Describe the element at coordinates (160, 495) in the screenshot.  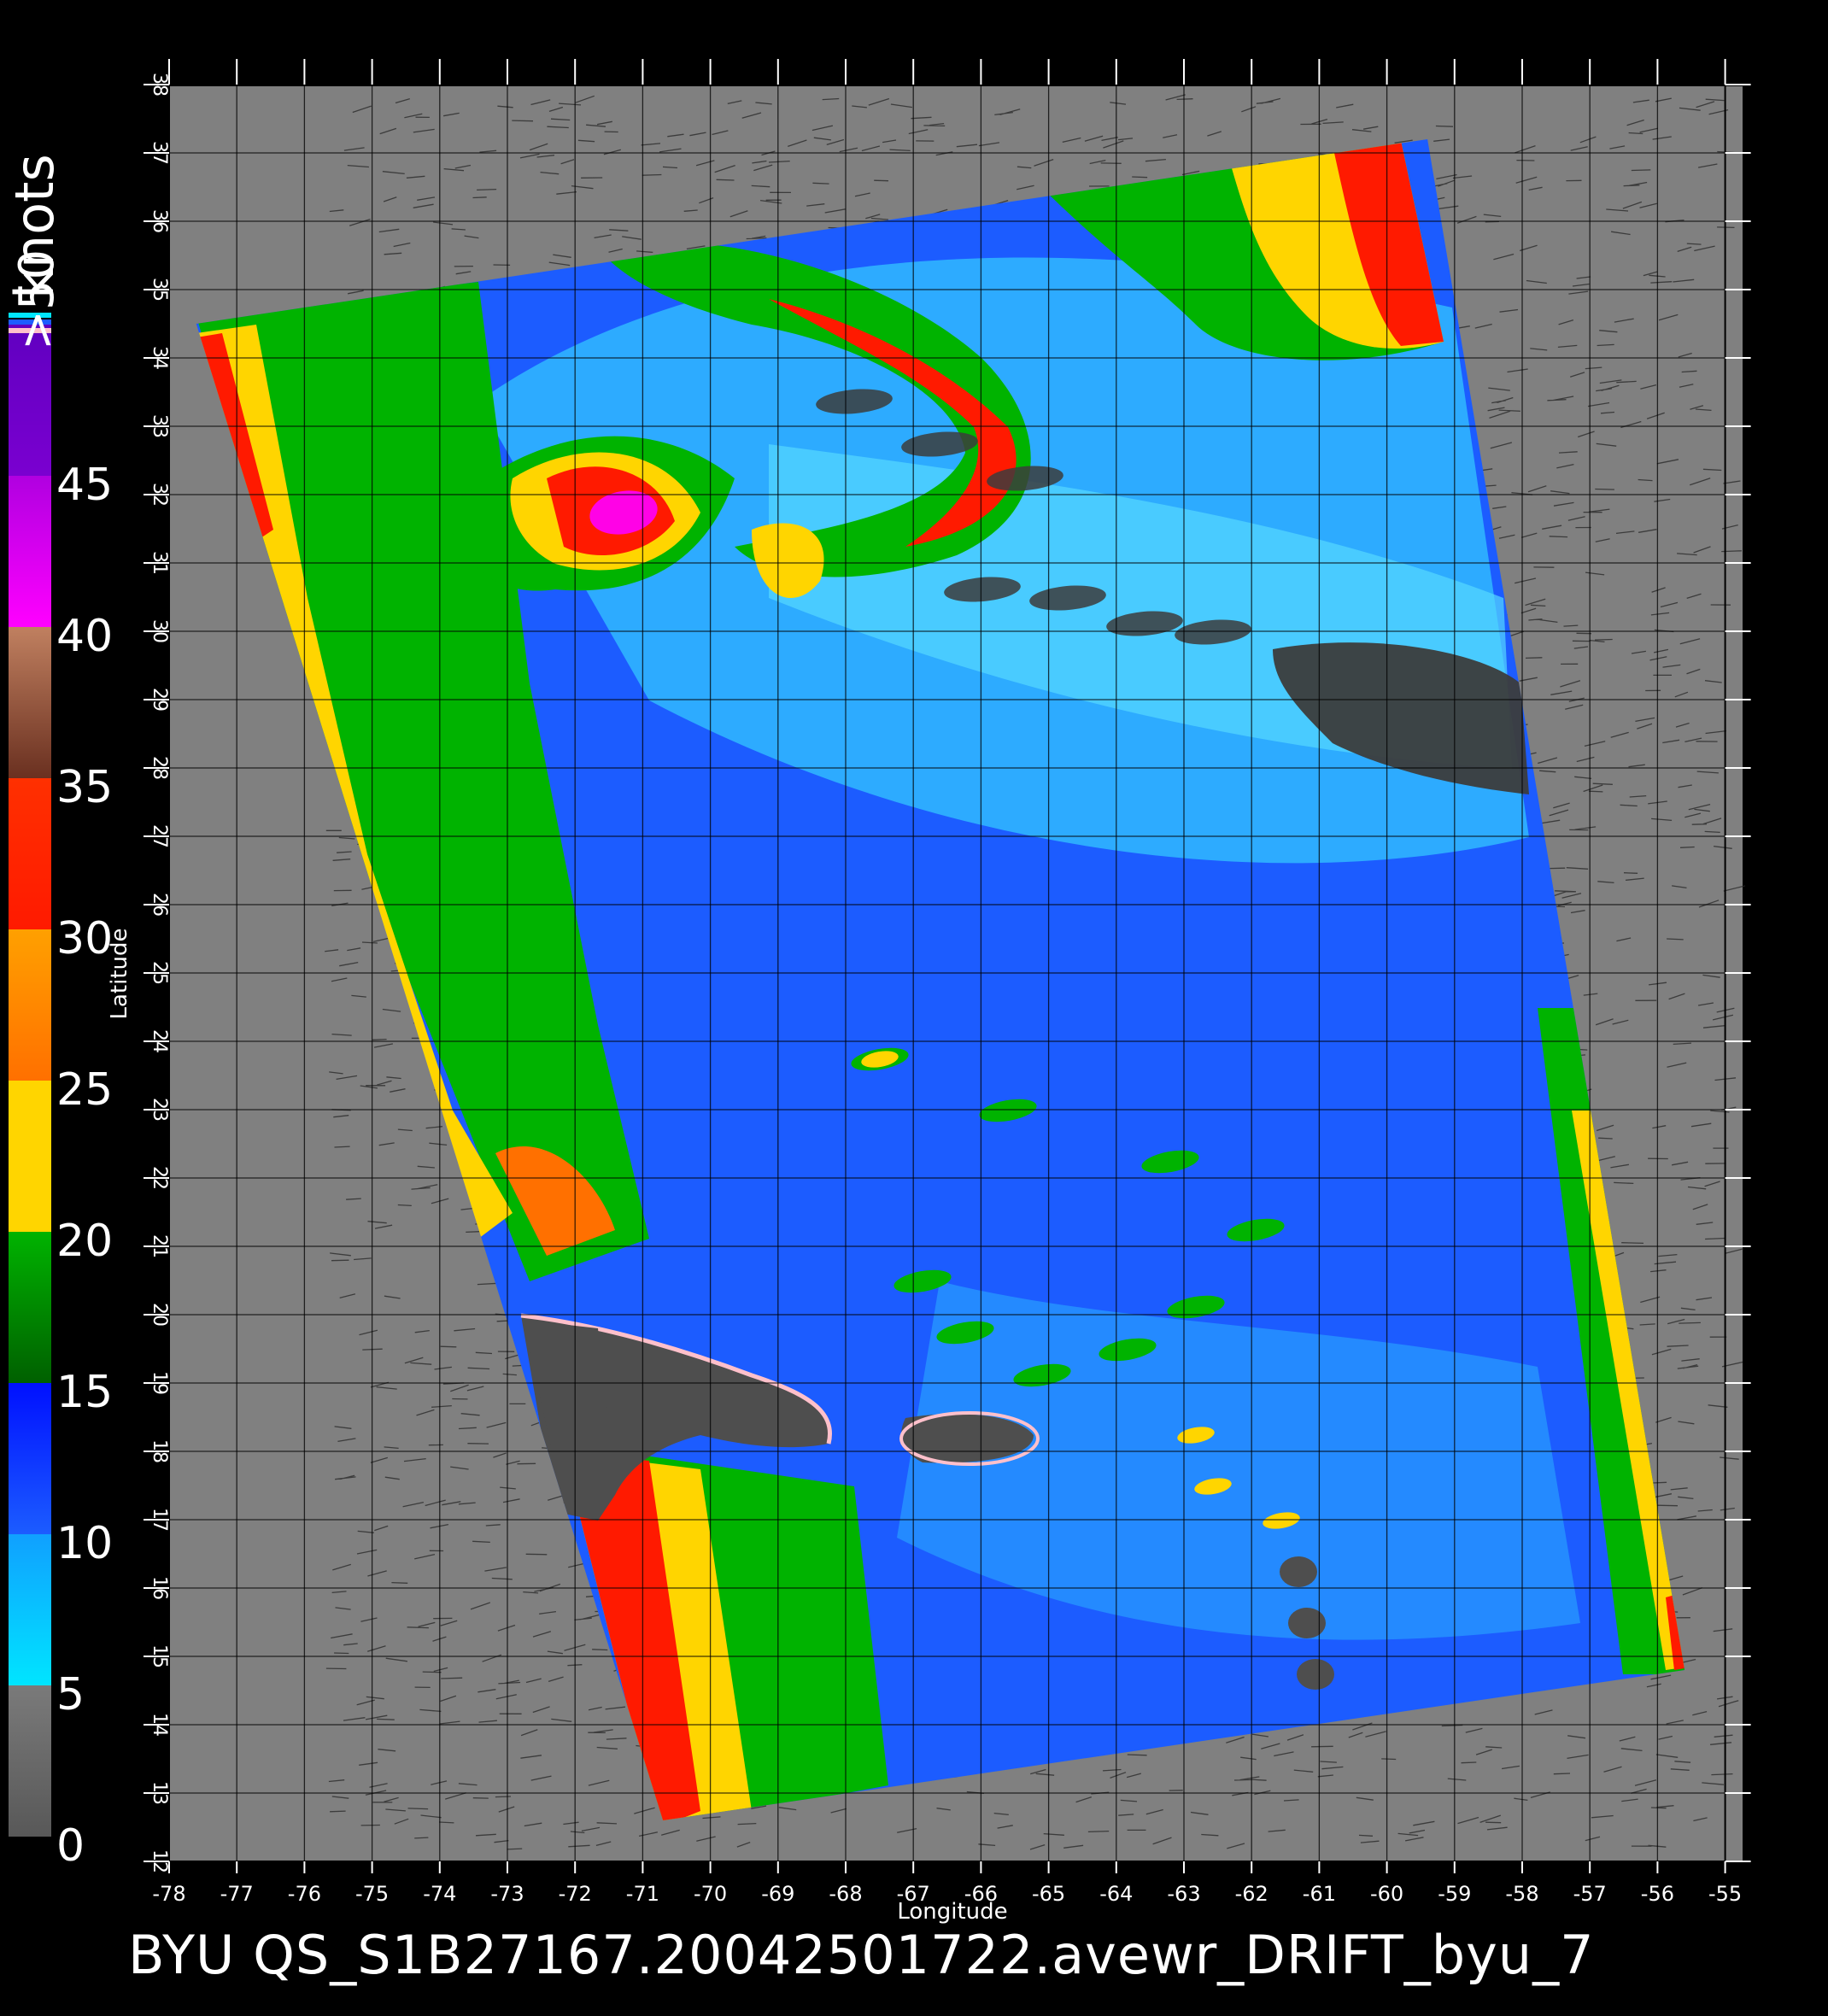
I see `lat-tick-label: 32` at that location.